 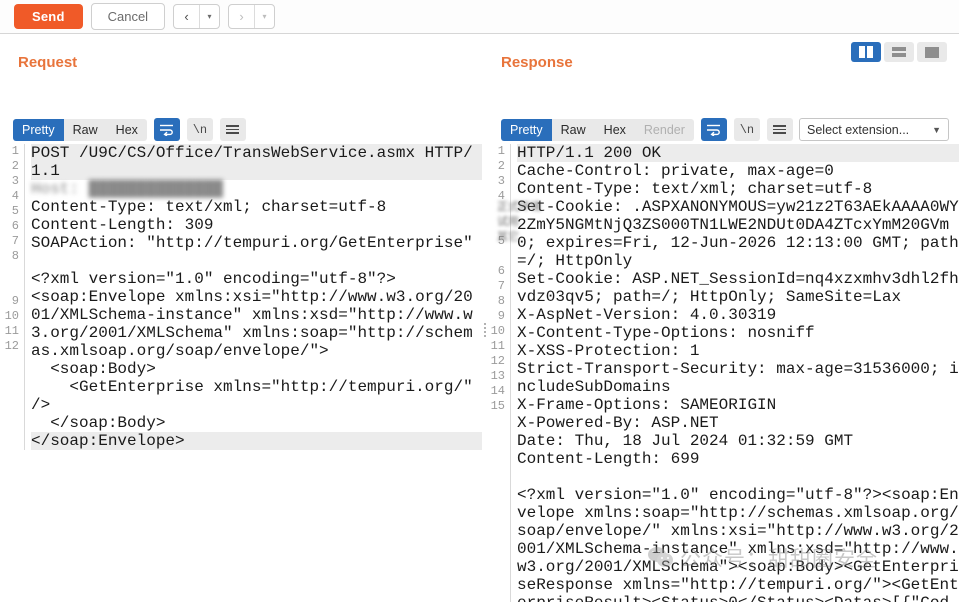 I want to click on chevron-down-icon: ▼, so click(x=936, y=129).